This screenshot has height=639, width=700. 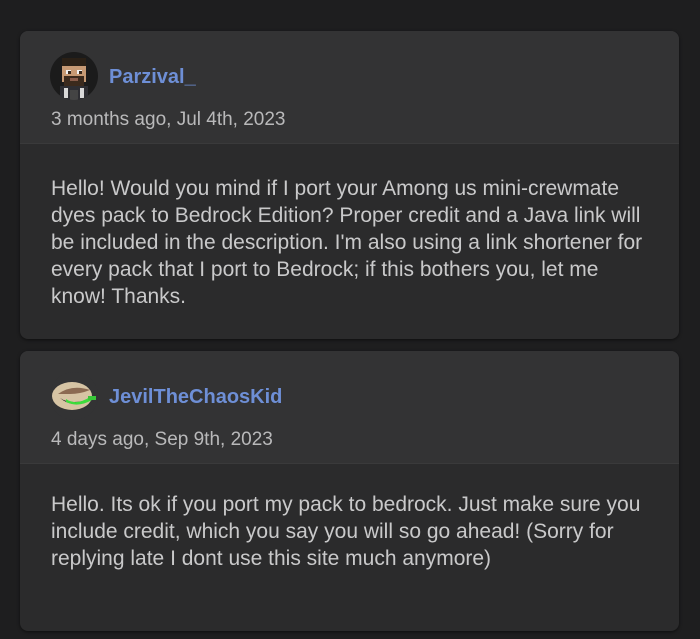 I want to click on comment-timestamp: 3 months ago, Jul 4th, 2023, so click(x=168, y=119).